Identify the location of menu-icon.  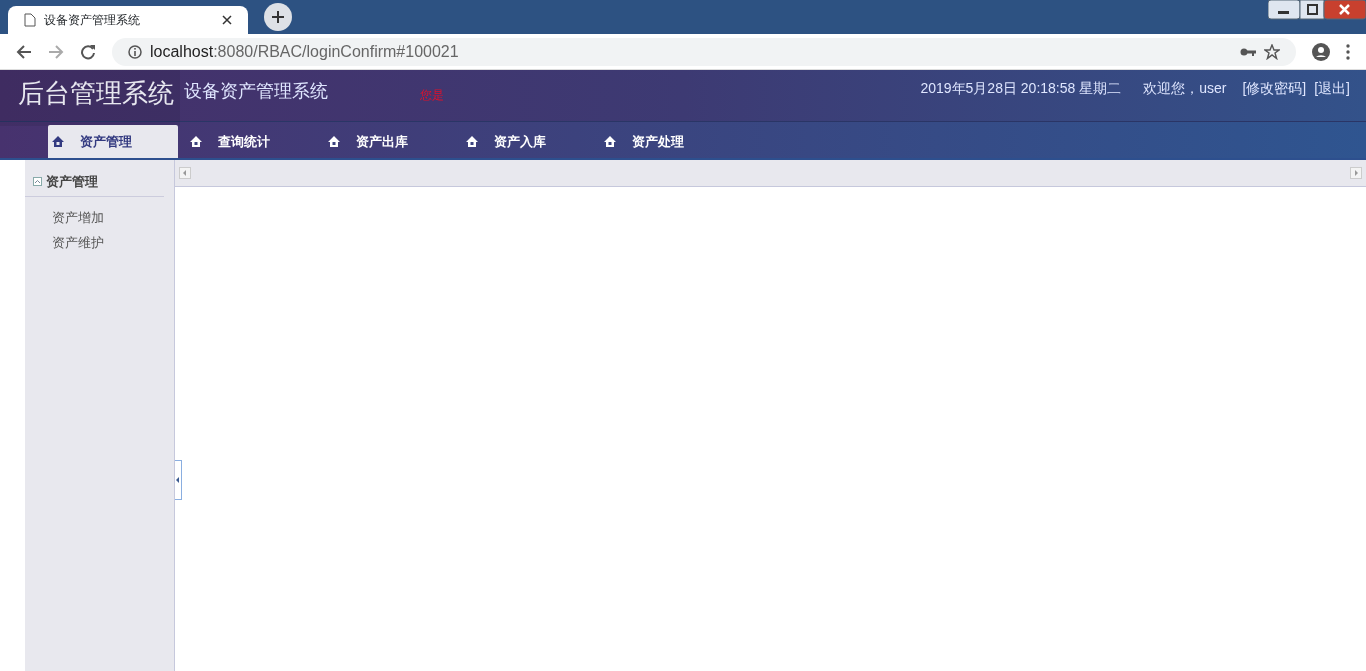
(1348, 51).